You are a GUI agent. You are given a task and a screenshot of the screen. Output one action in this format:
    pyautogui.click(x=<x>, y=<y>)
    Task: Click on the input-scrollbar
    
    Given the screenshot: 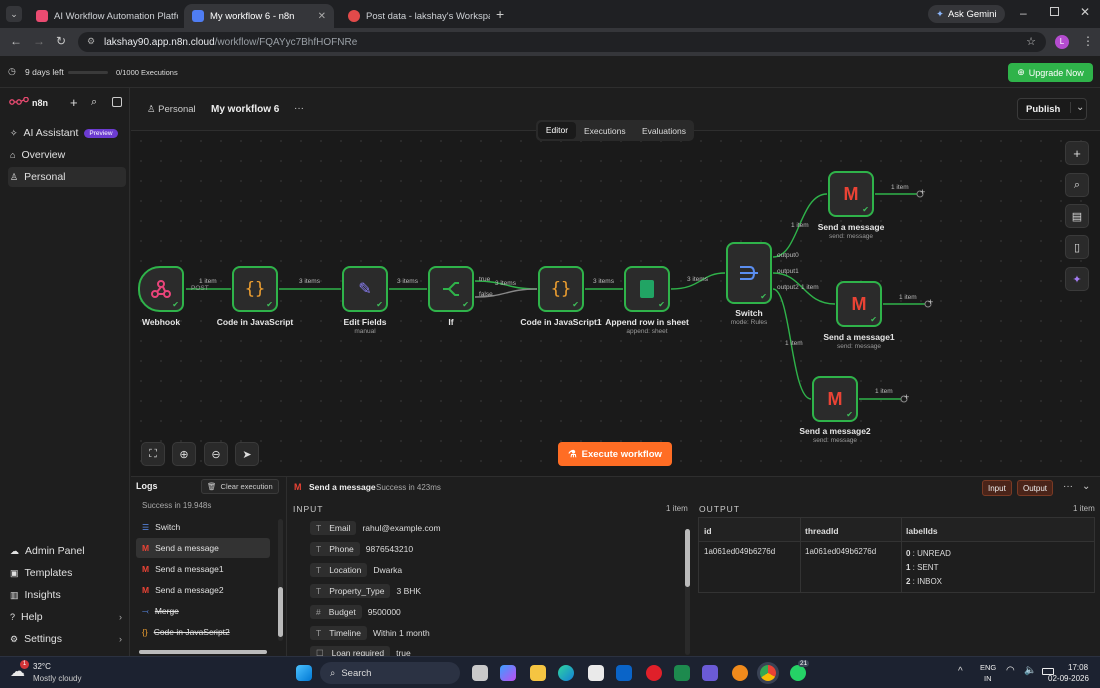 What is the action you would take?
    pyautogui.click(x=687, y=592)
    